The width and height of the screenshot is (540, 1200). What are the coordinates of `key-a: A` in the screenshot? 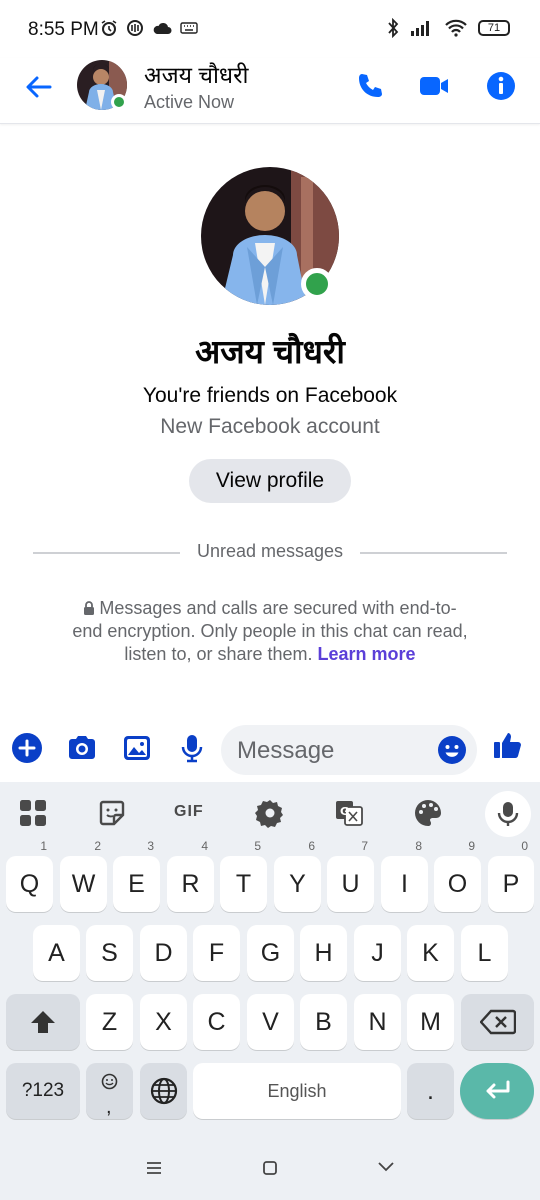 It's located at (56, 953).